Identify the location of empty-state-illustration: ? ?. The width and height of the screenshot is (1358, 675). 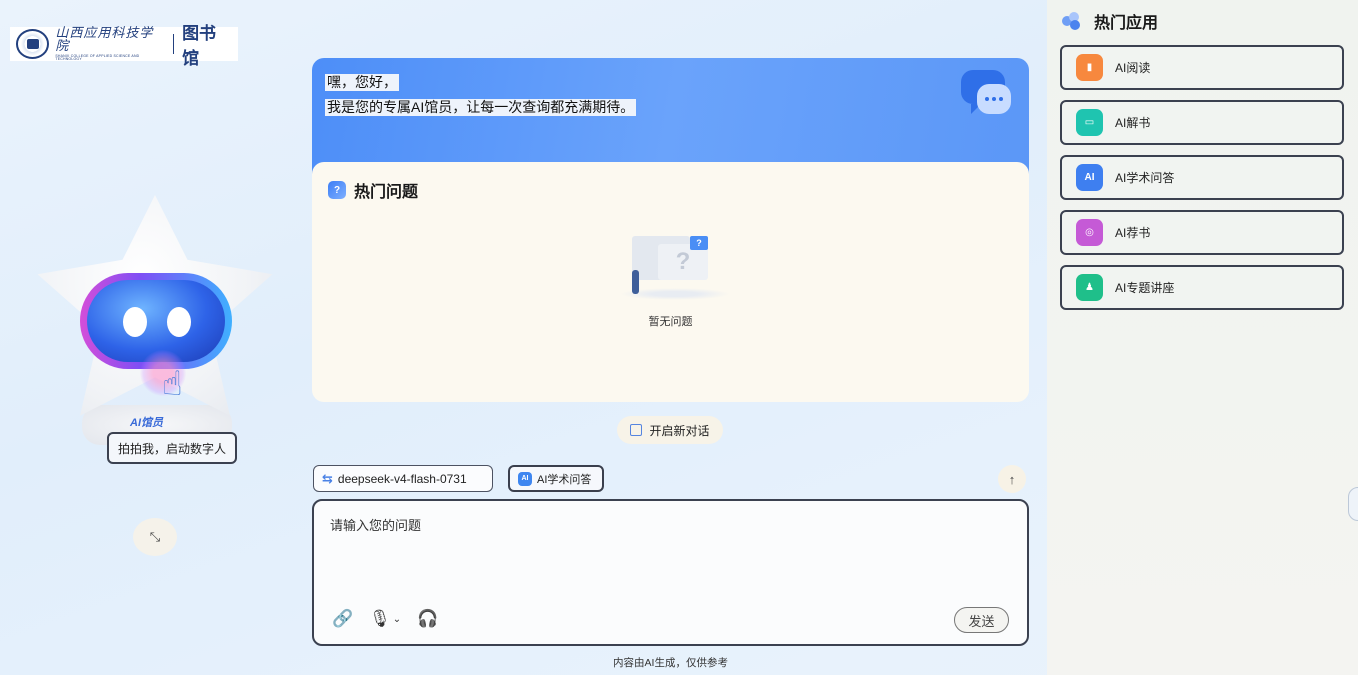
(675, 267).